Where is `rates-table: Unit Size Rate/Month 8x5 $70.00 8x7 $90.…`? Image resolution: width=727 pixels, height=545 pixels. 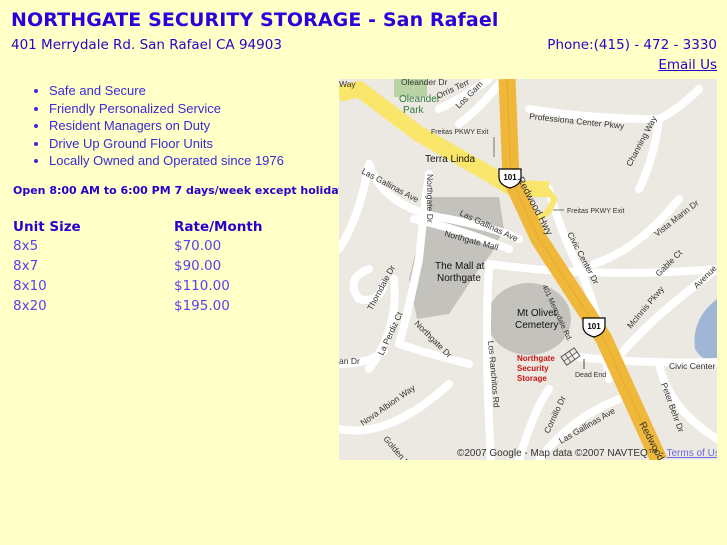
rates-table: Unit Size Rate/Month 8x5 $70.00 8x7 $90.… is located at coordinates (137, 266).